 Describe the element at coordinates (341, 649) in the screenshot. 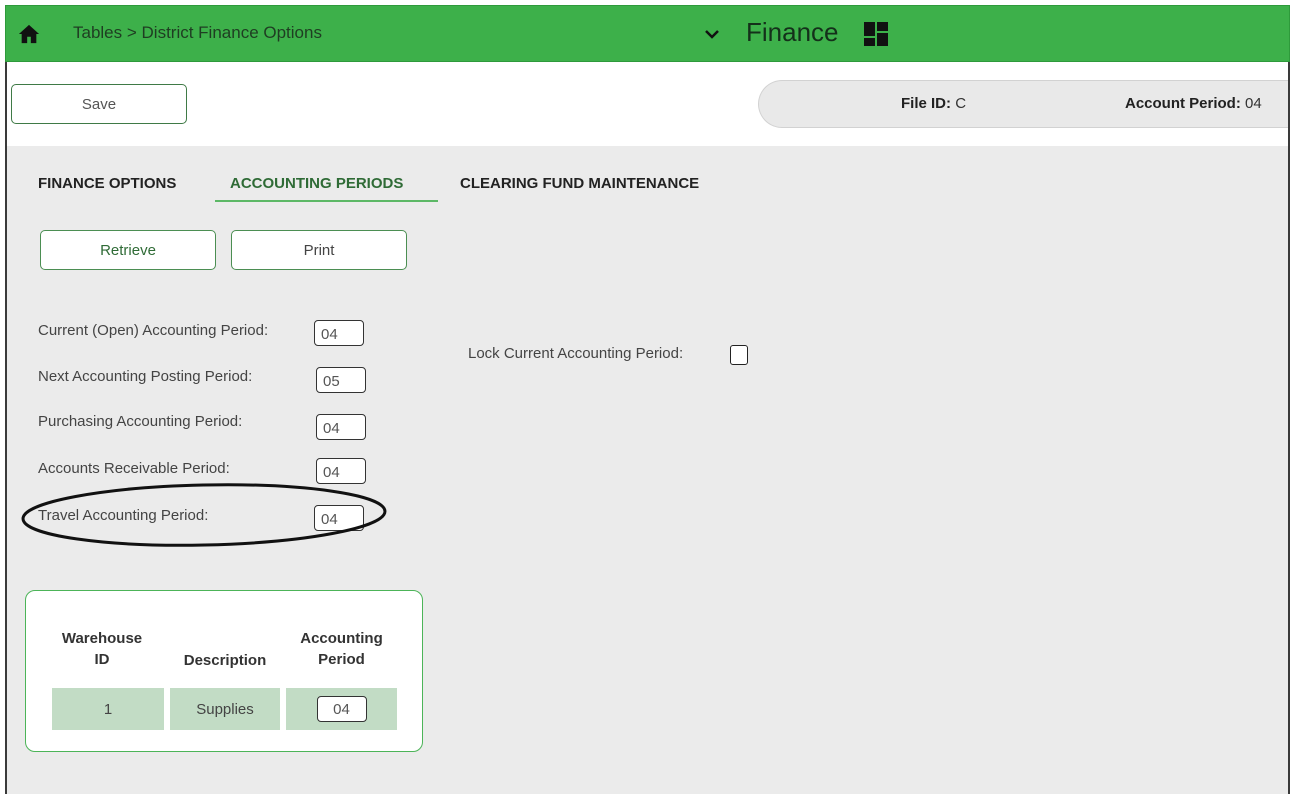

I see `accounting-period-header: Accounting Period` at that location.